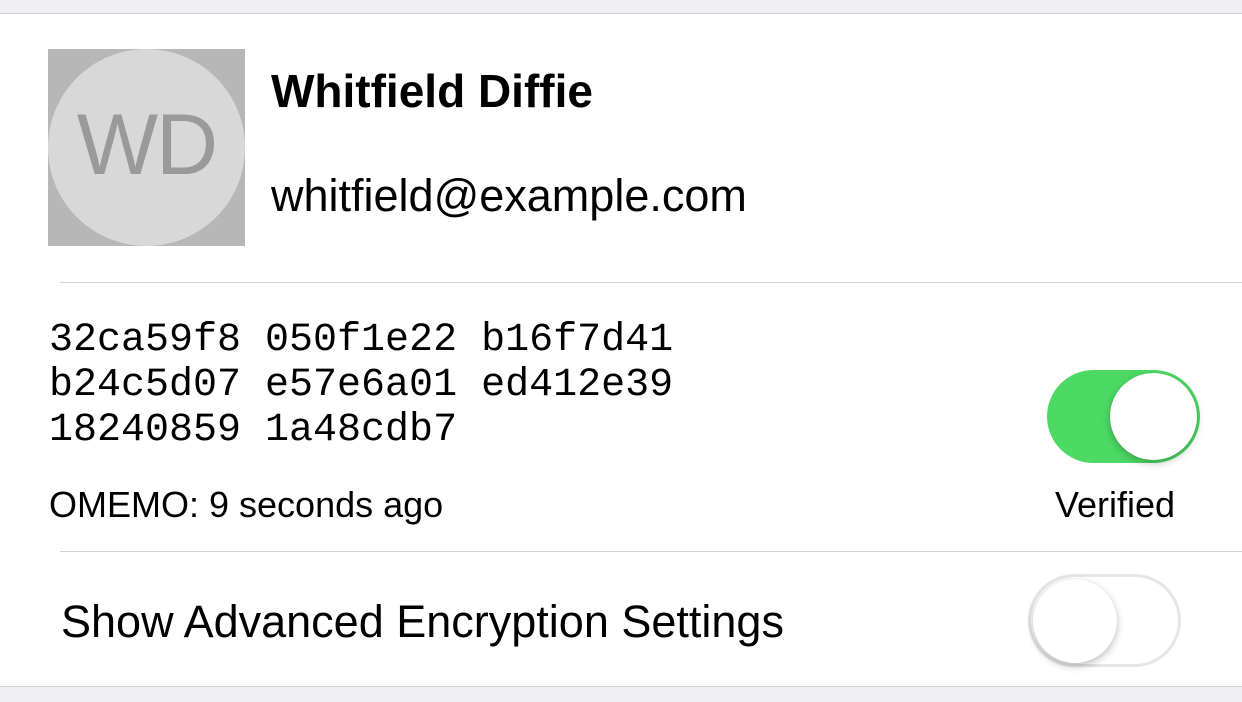  I want to click on fingerprint-line: b24c5d07 e57e6a01 ed412e39, so click(361, 385).